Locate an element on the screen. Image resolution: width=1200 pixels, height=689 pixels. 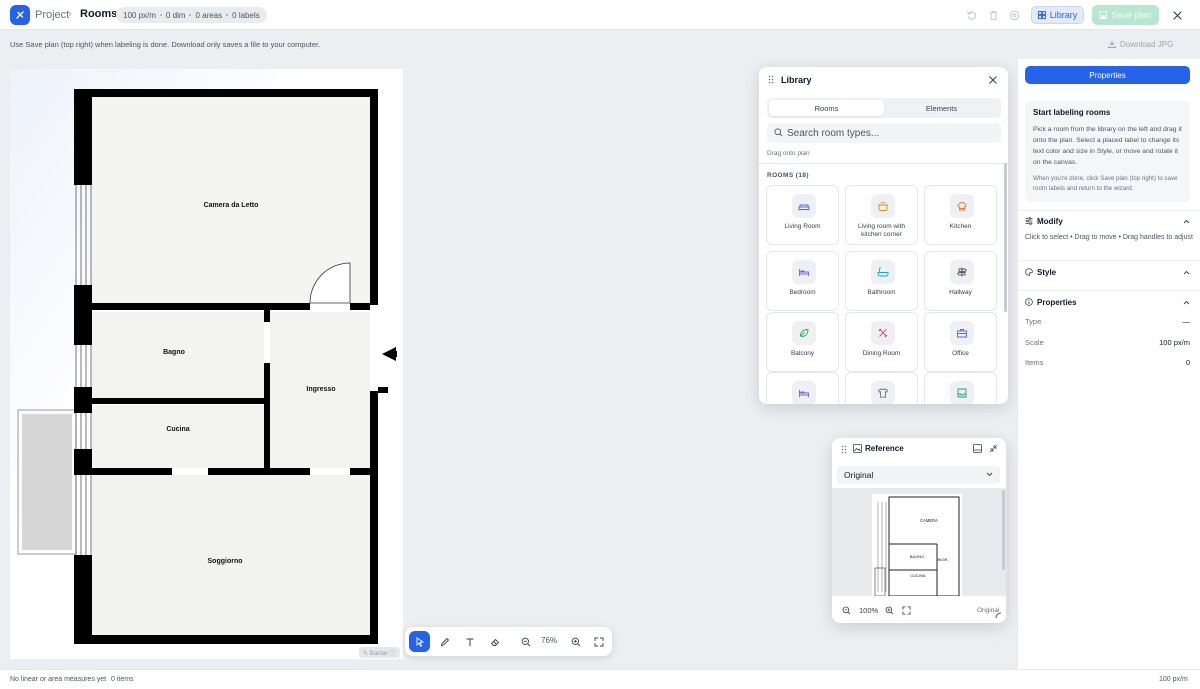
room-card-dining-room: Dining Room is located at coordinates (881, 342).